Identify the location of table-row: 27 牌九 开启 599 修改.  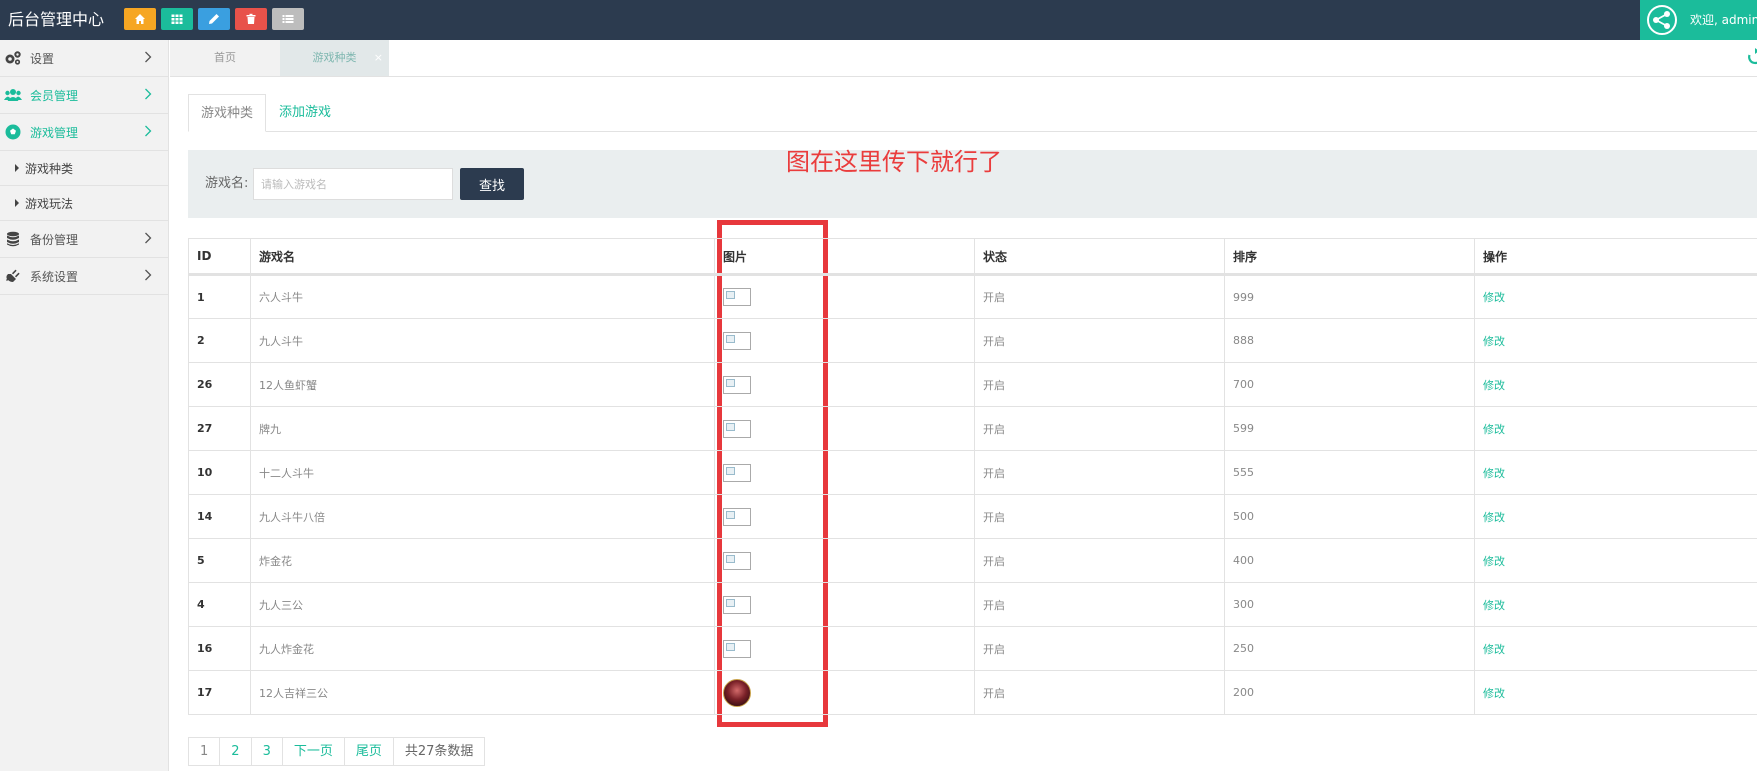
(972, 428).